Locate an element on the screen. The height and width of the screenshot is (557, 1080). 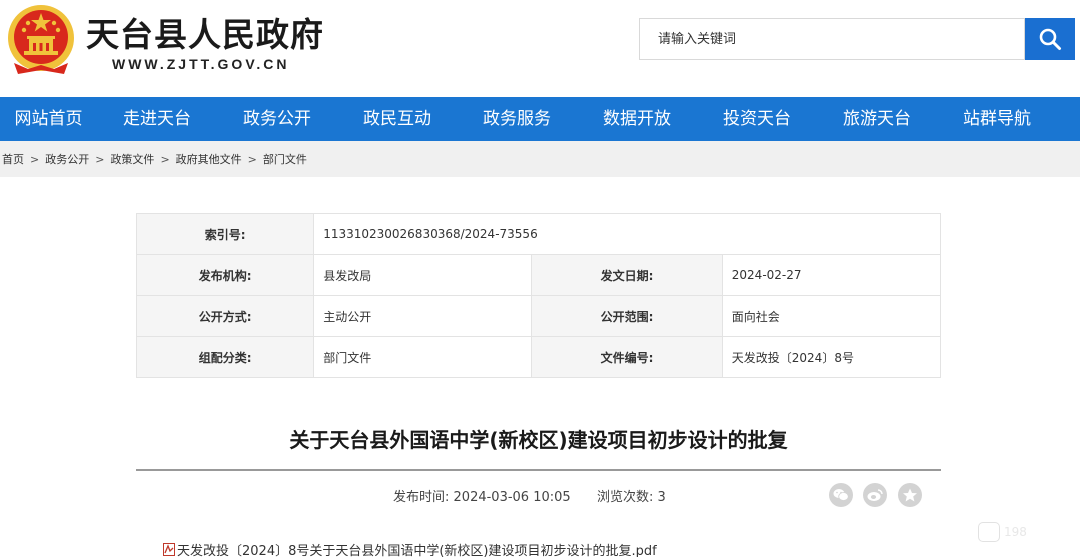
share-weibo-button is located at coordinates (875, 495).